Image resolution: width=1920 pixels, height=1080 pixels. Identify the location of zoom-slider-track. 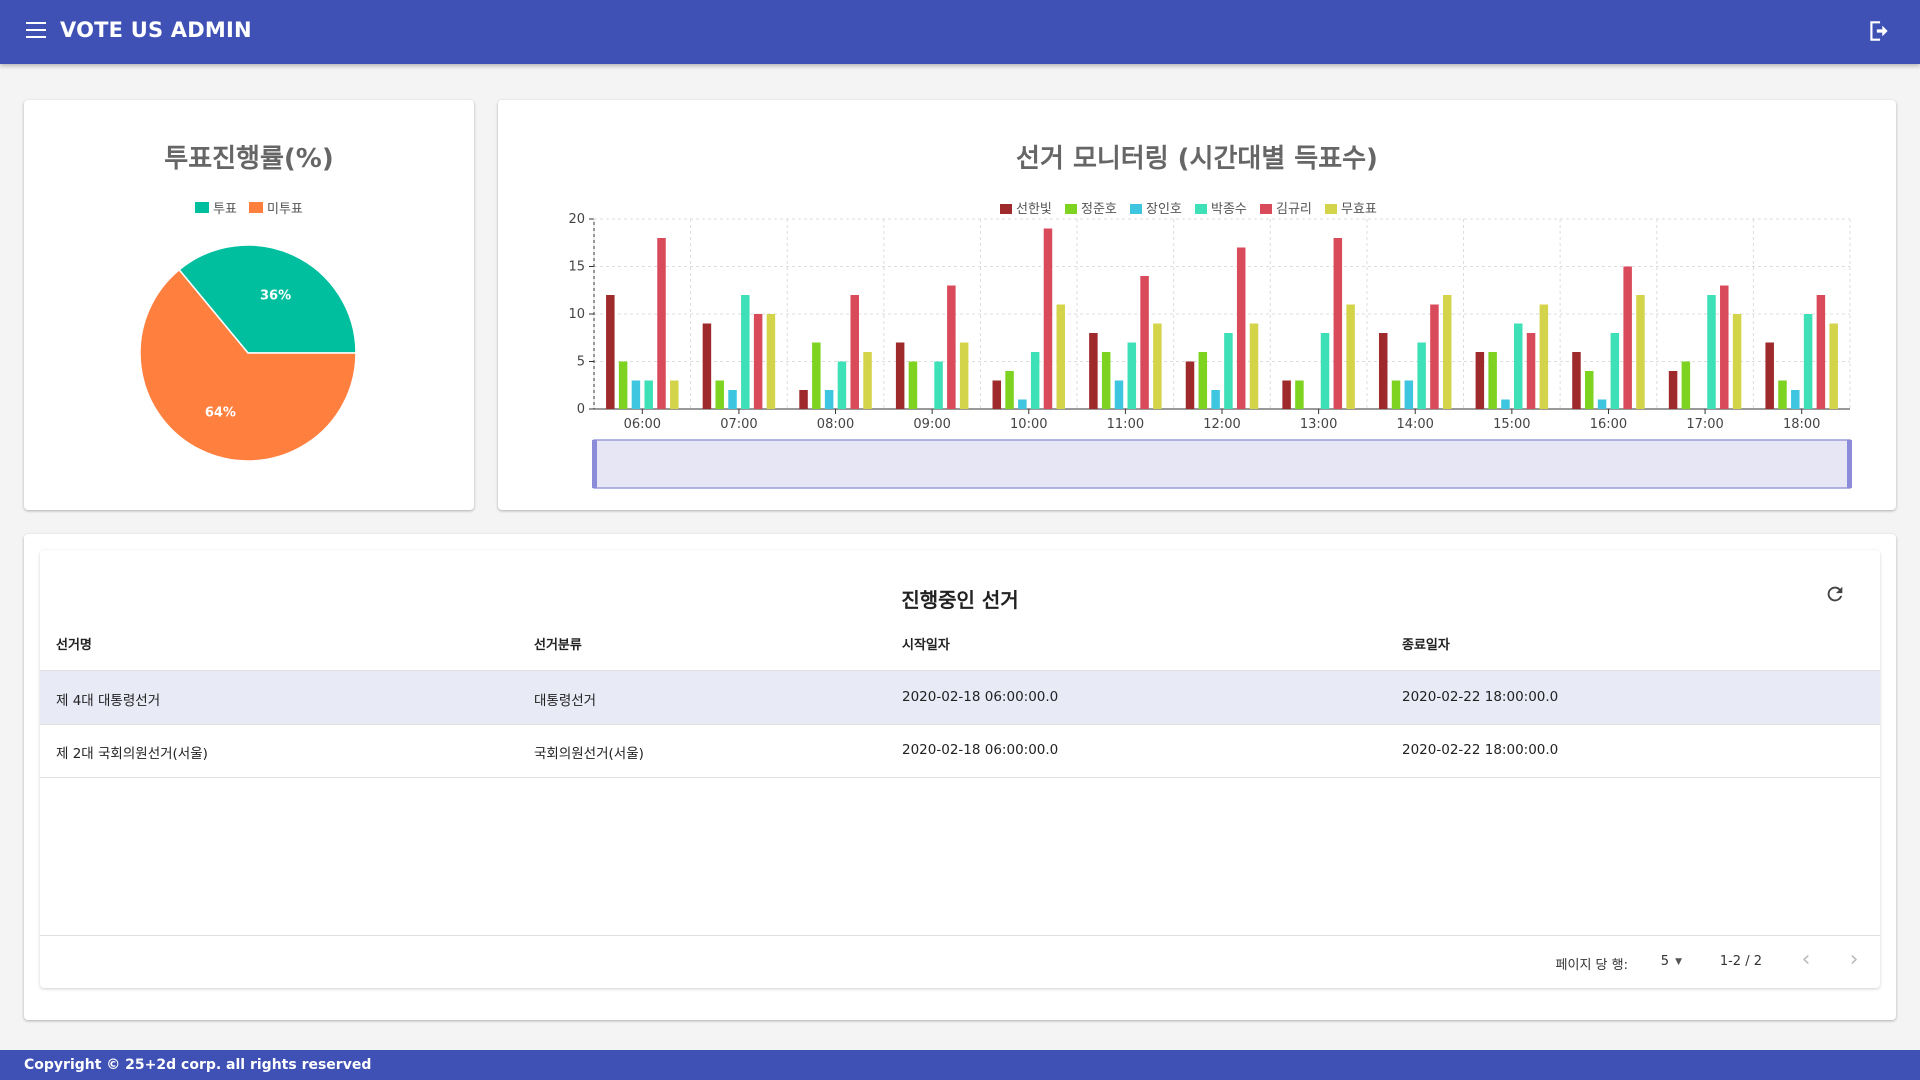
(1222, 464).